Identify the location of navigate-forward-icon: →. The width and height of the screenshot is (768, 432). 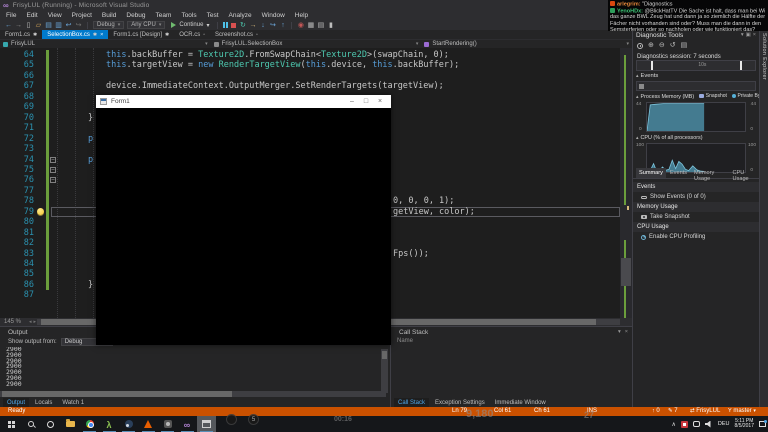
(18, 25).